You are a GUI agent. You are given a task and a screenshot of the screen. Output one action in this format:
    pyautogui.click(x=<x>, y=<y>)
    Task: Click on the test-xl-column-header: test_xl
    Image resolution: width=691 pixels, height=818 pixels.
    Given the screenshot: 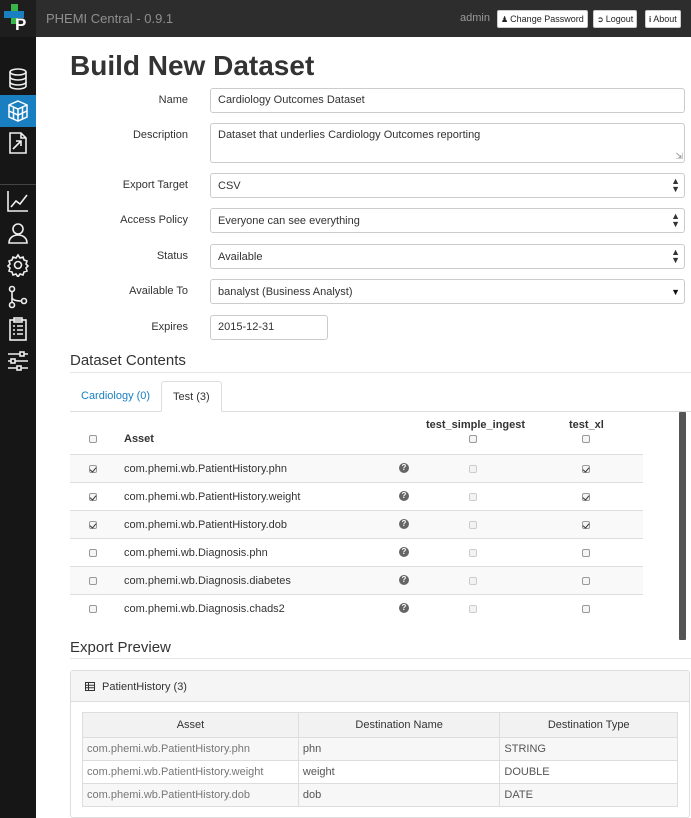 What is the action you would take?
    pyautogui.click(x=586, y=425)
    